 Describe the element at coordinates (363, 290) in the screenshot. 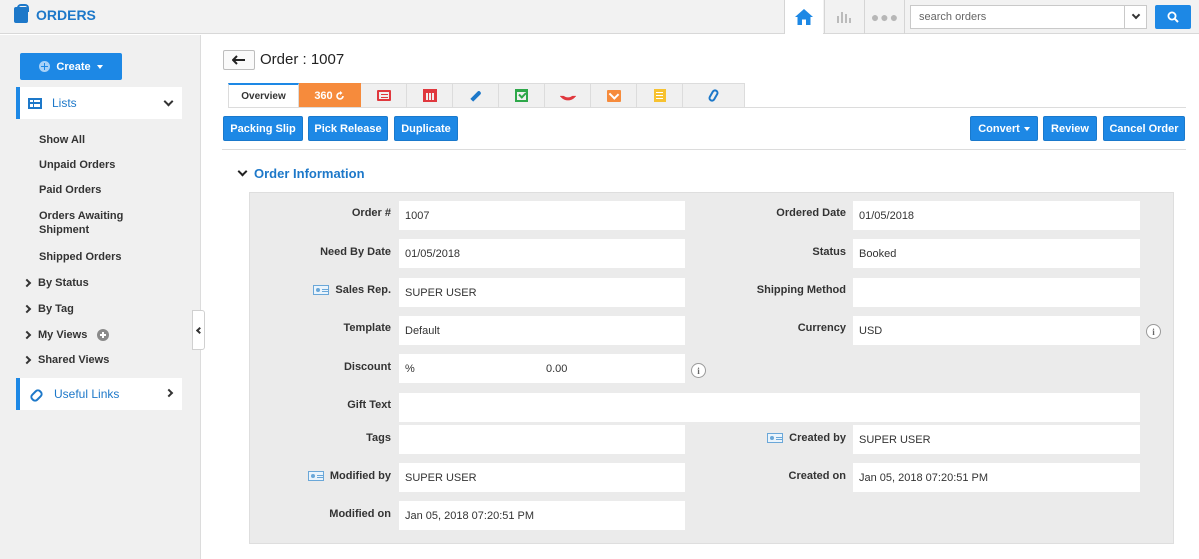

I see `sales-rep-label-text: Sales Rep.` at that location.